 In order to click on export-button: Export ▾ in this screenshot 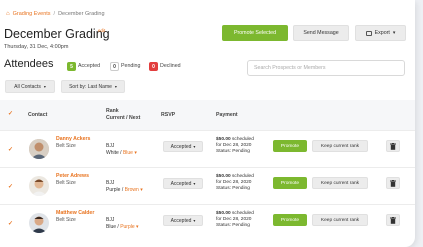, I will do `click(380, 33)`.